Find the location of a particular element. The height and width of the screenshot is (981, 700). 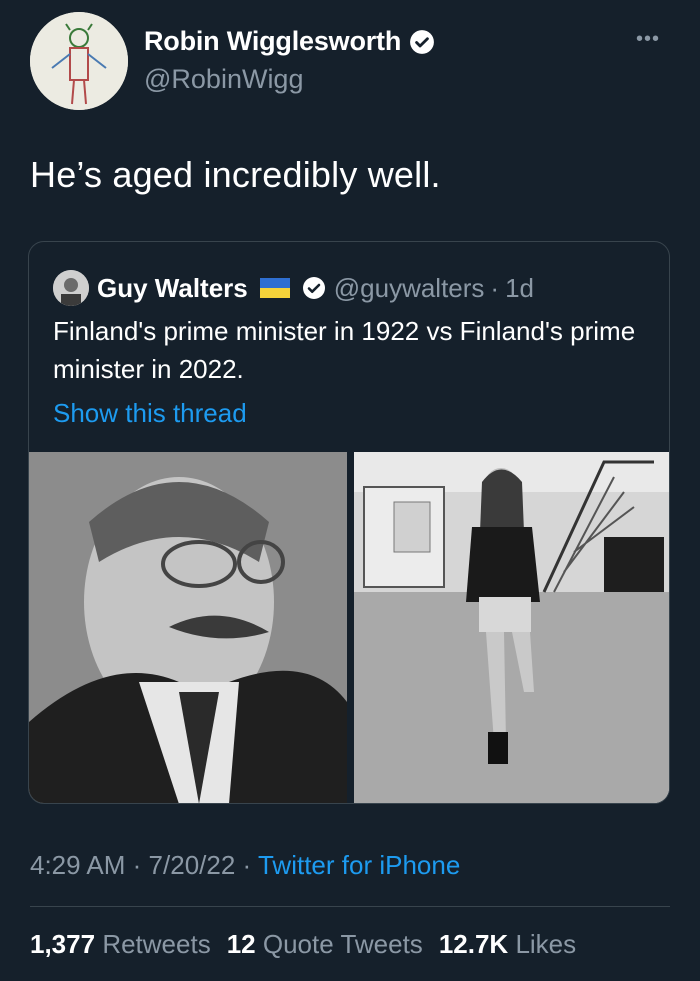

likes-label: Likes is located at coordinates (546, 944).